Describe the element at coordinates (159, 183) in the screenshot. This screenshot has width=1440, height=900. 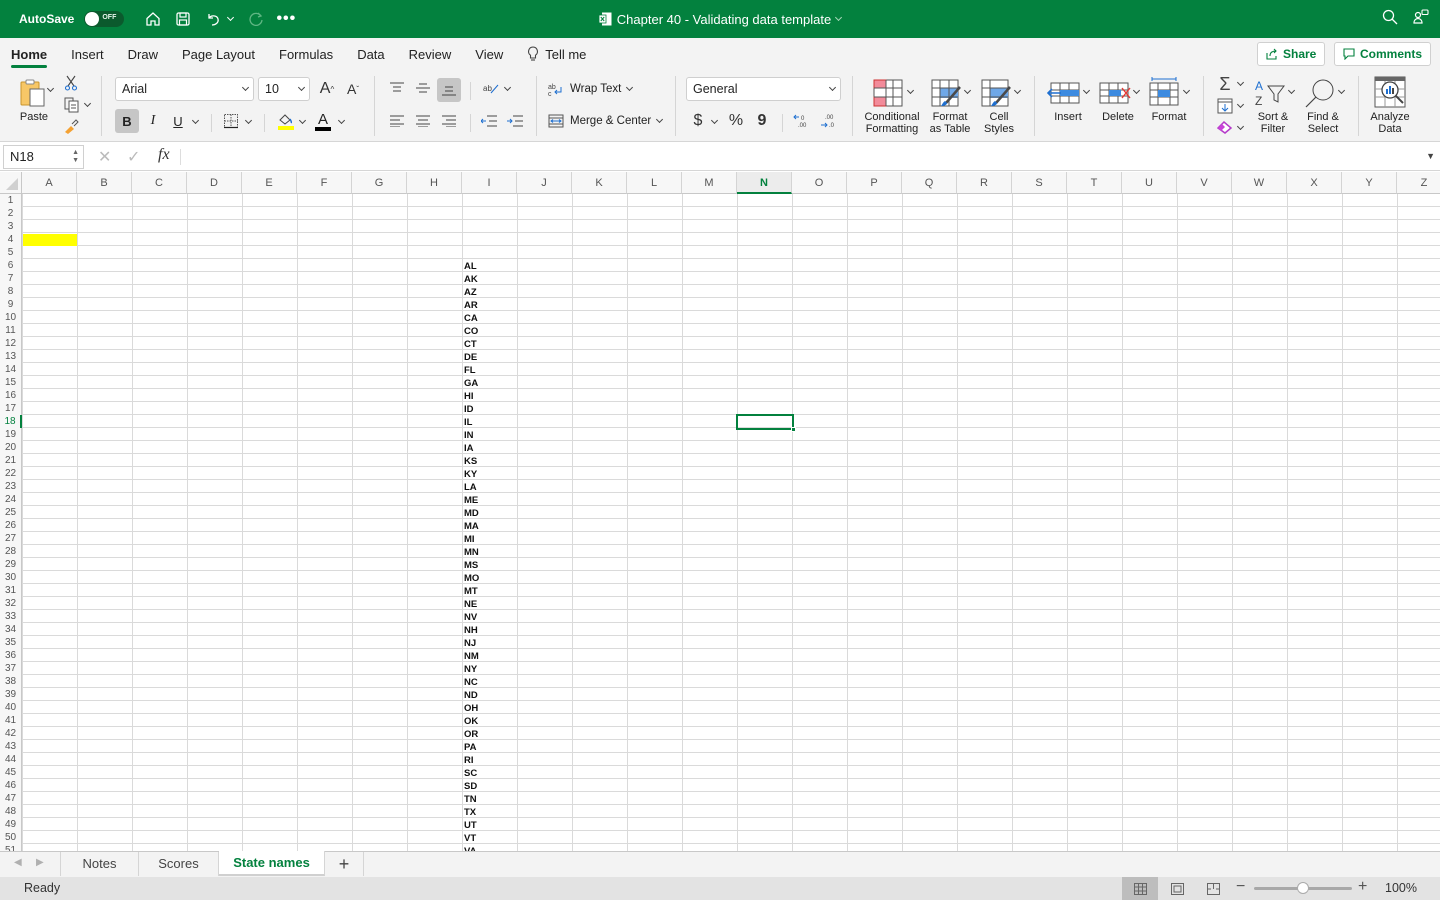
I see `column-header-c: C` at that location.